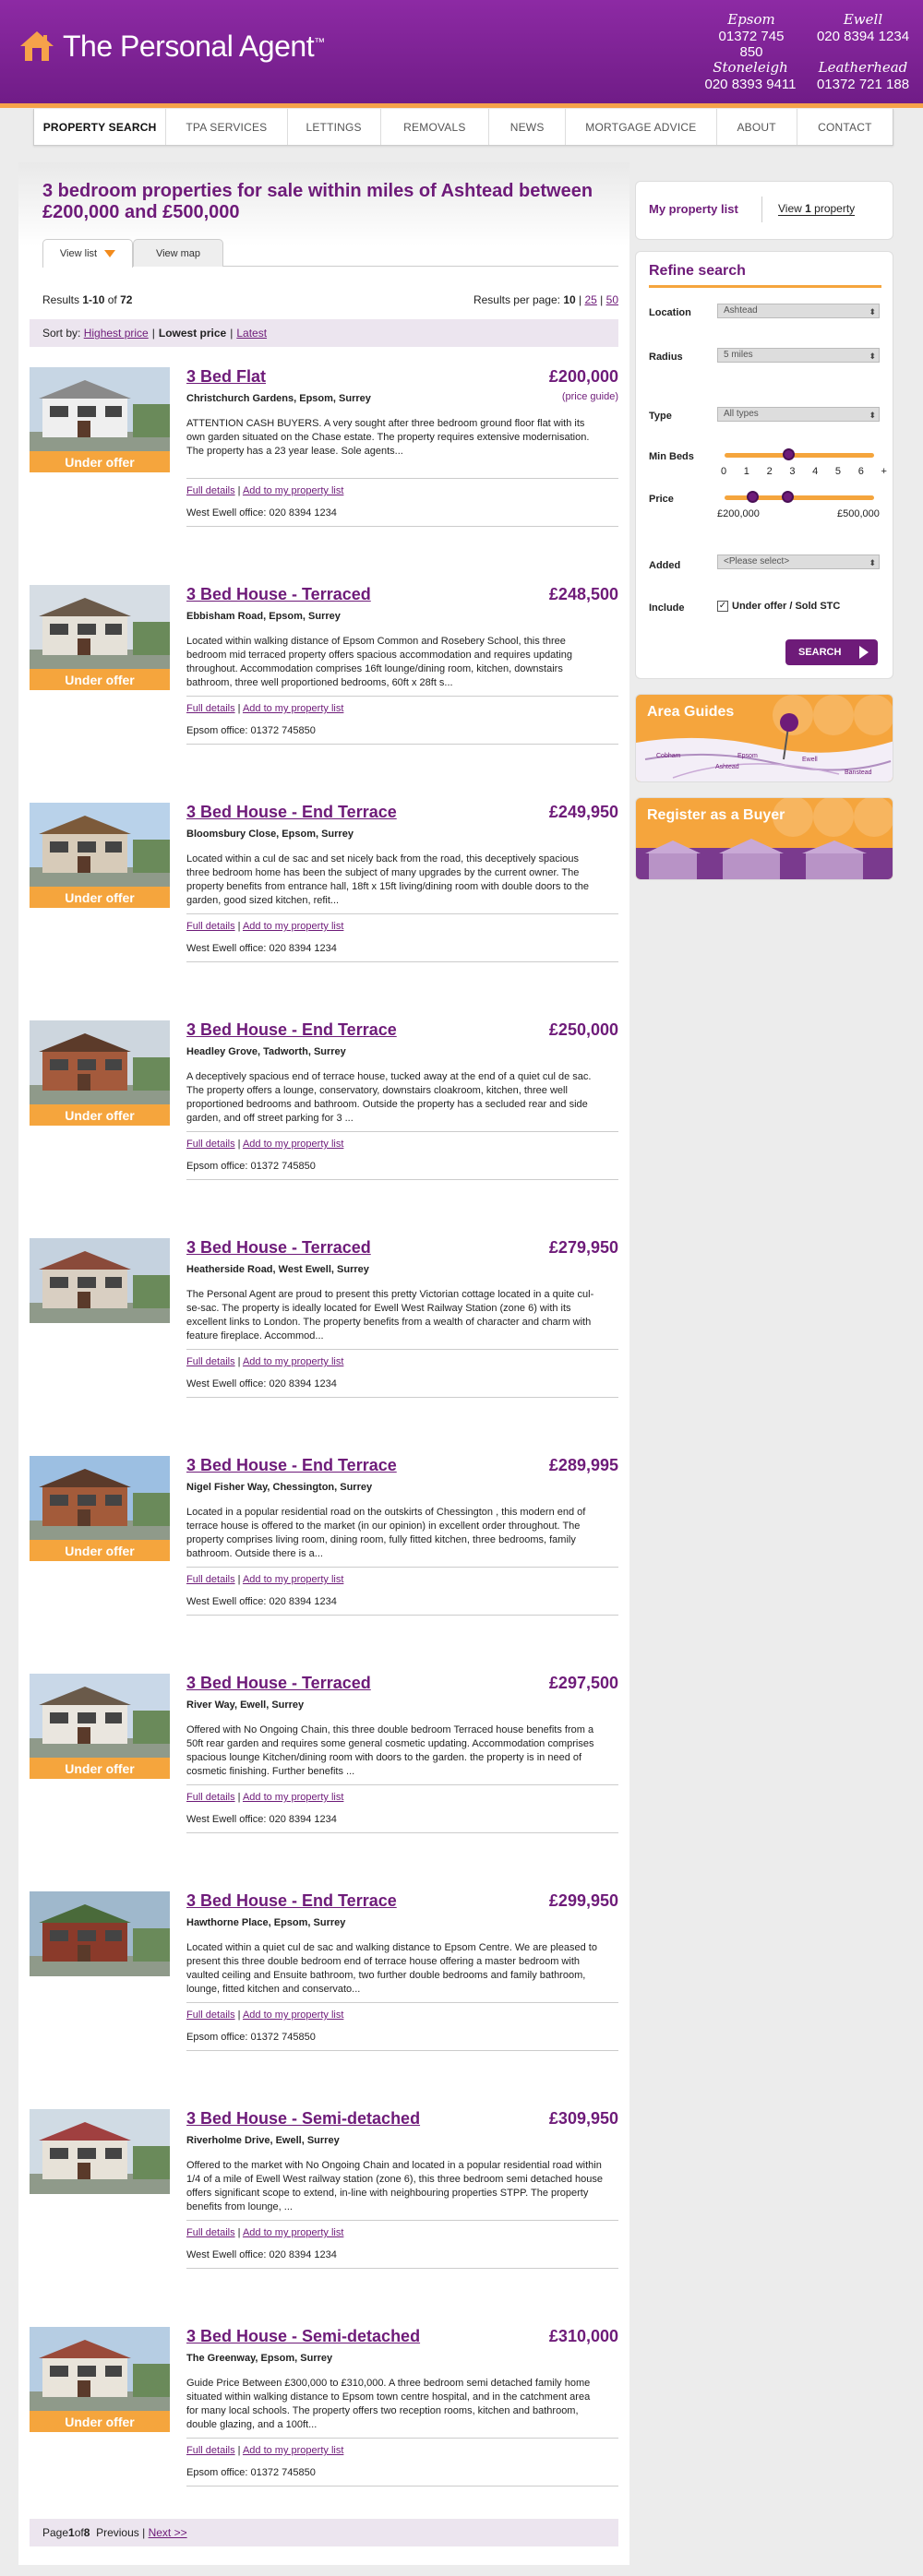 Image resolution: width=923 pixels, height=2576 pixels. What do you see at coordinates (113, 299) in the screenshot?
I see `results-of: of` at bounding box center [113, 299].